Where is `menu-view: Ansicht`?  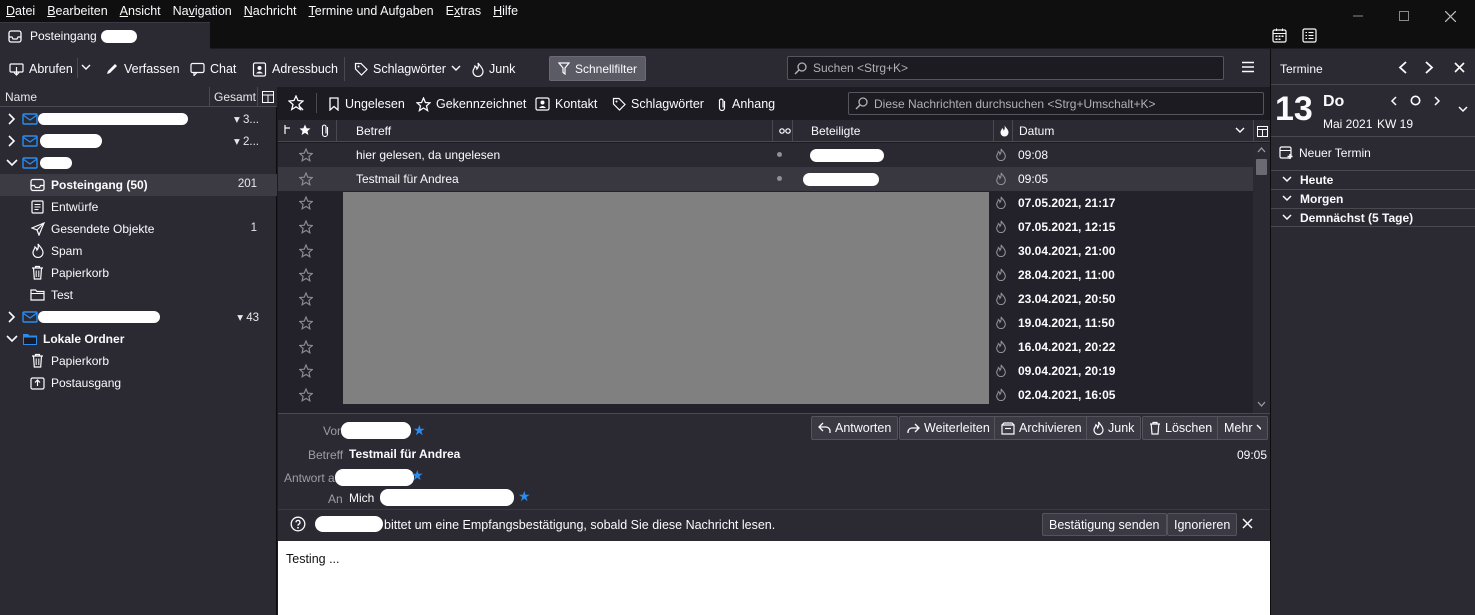
menu-view: Ansicht is located at coordinates (140, 11).